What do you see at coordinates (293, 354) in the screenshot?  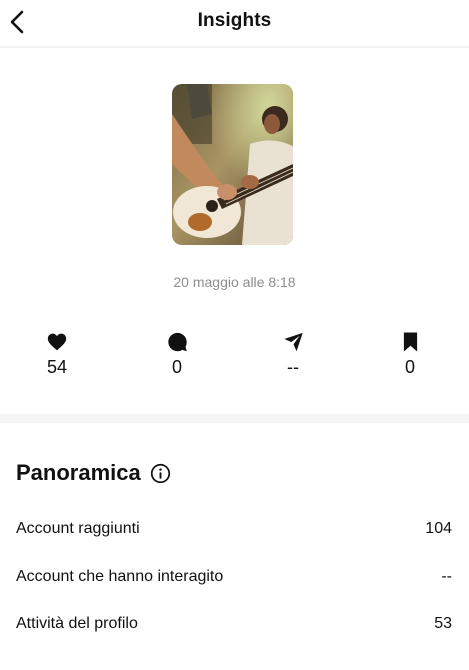 I see `shares-metric: --` at bounding box center [293, 354].